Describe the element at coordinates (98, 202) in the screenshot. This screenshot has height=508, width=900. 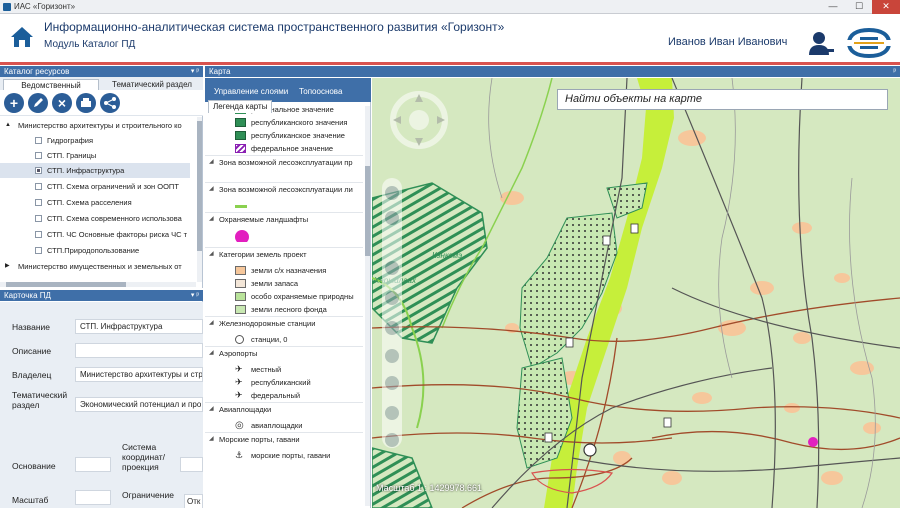
I see `tree-item-settlement: СТП. Схема расселения` at that location.